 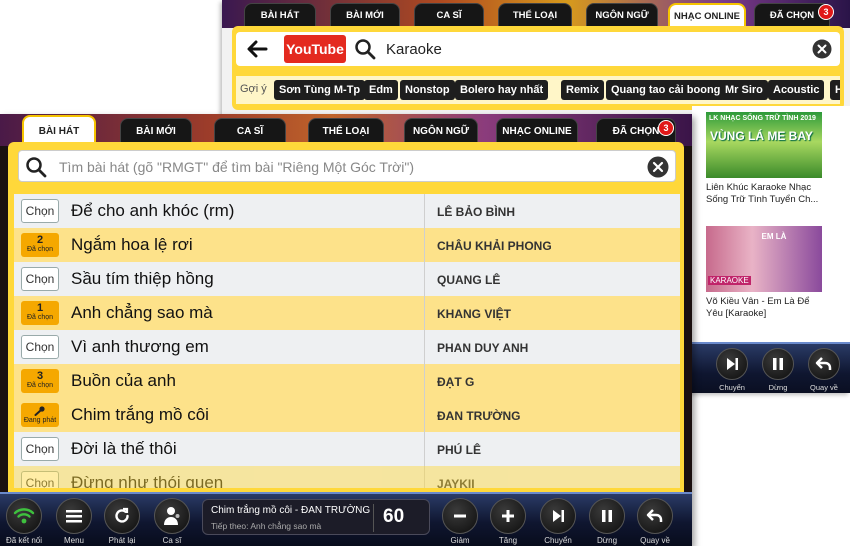 What do you see at coordinates (483, 348) in the screenshot?
I see `song-artist: PHAN DUY ANH` at bounding box center [483, 348].